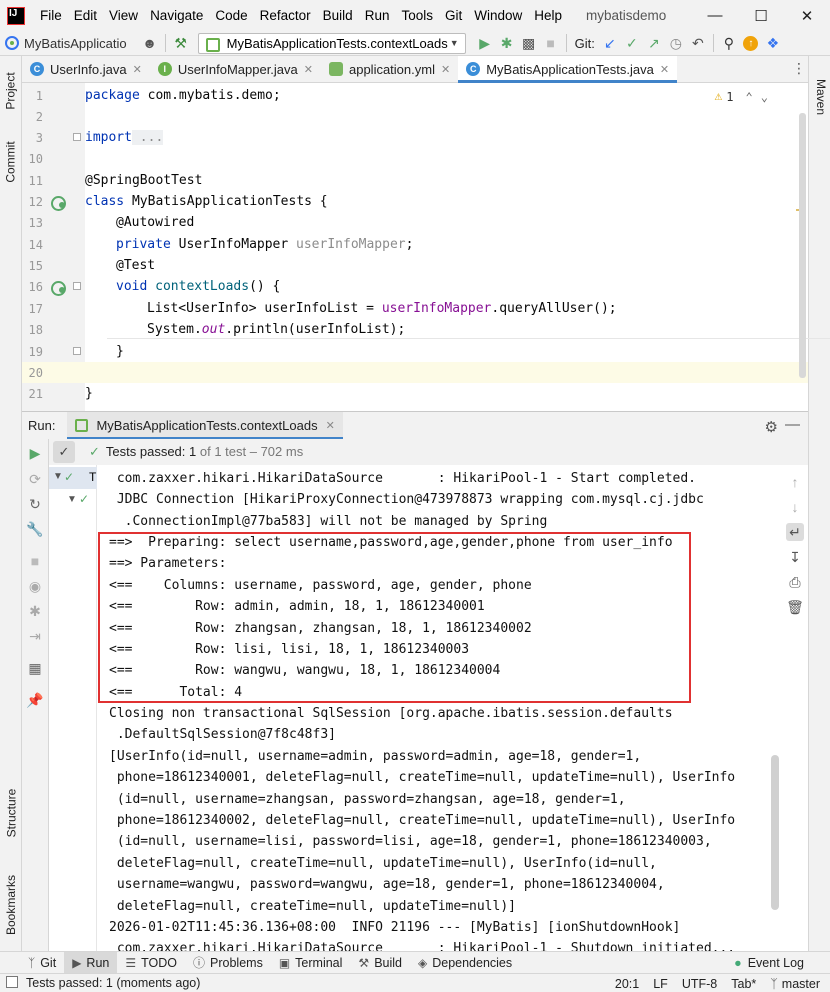 This screenshot has width=830, height=992. What do you see at coordinates (35, 453) in the screenshot?
I see `rerun-icon: ▶` at bounding box center [35, 453].